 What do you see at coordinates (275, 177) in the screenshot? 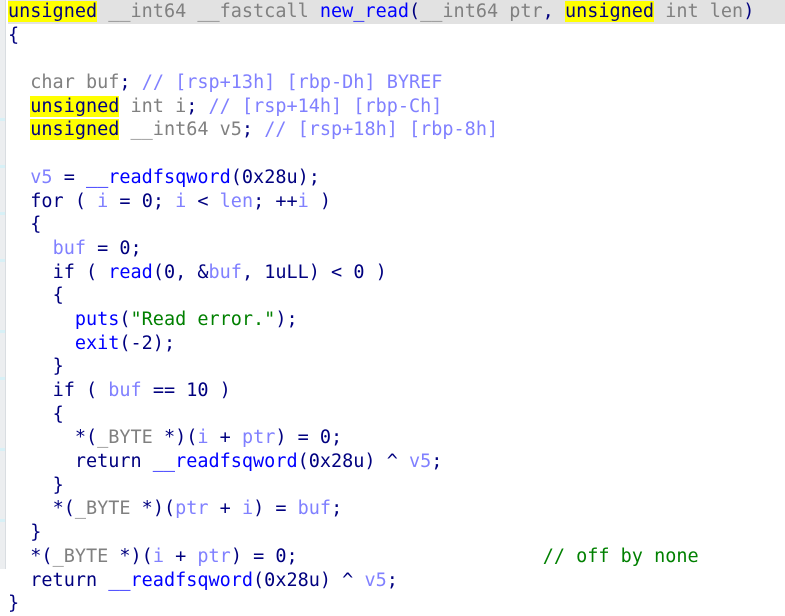
I see `token-args: (0x28u);` at bounding box center [275, 177].